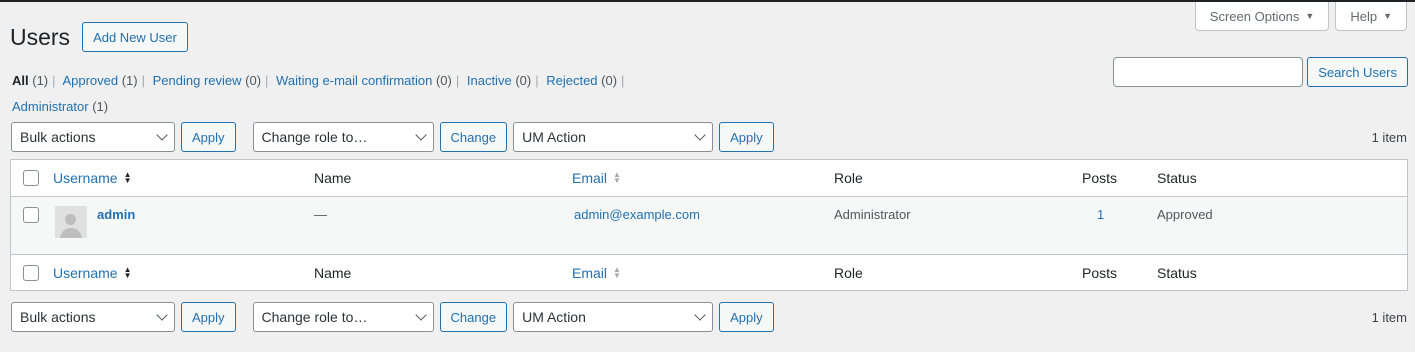 The width and height of the screenshot is (1415, 352). I want to click on search-box: Search Users, so click(1260, 72).